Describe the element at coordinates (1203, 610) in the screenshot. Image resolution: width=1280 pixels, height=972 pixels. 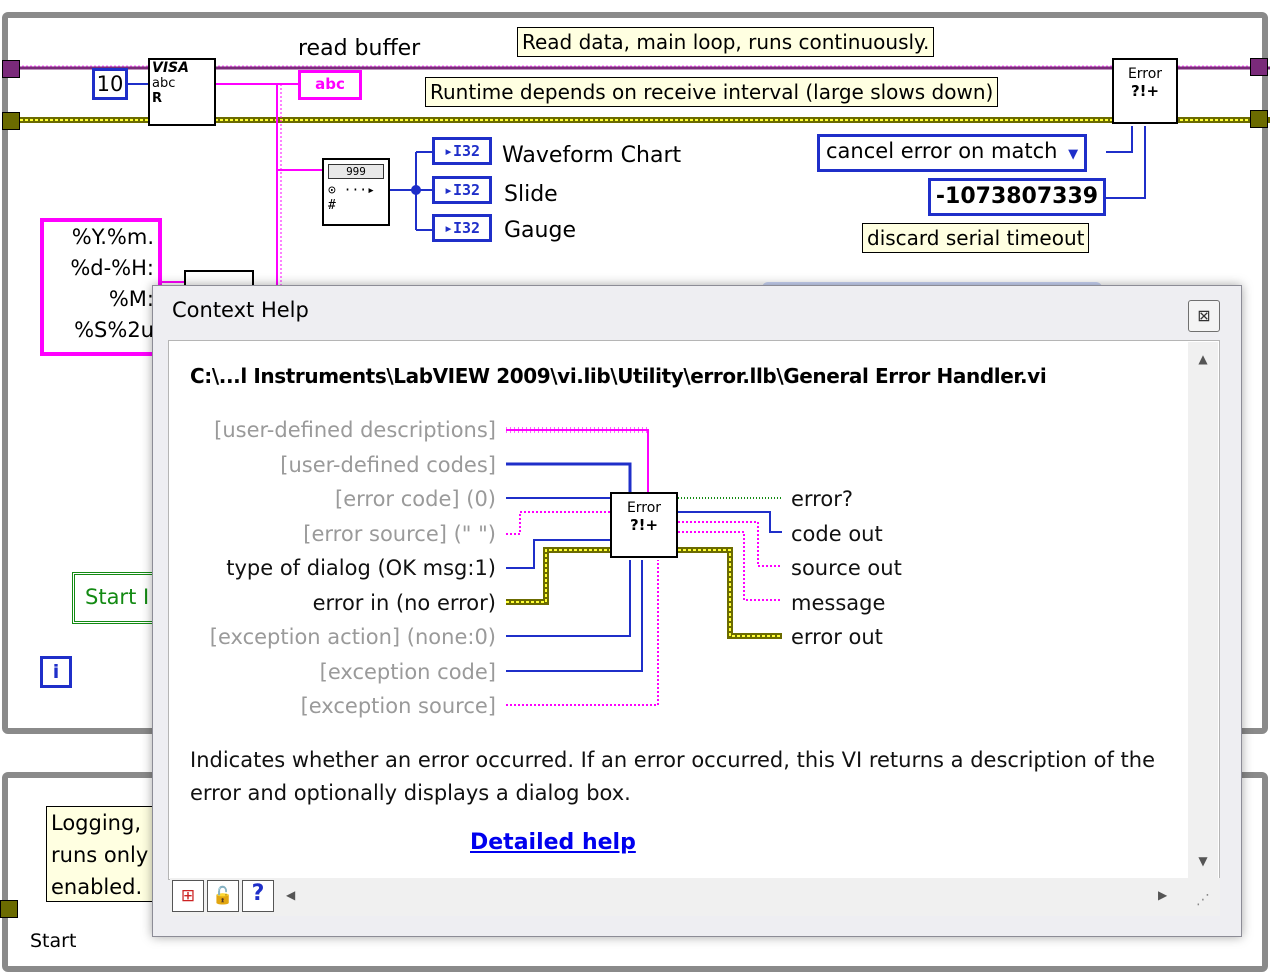
I see `vertical-scrollbar: ▲ ▼` at that location.